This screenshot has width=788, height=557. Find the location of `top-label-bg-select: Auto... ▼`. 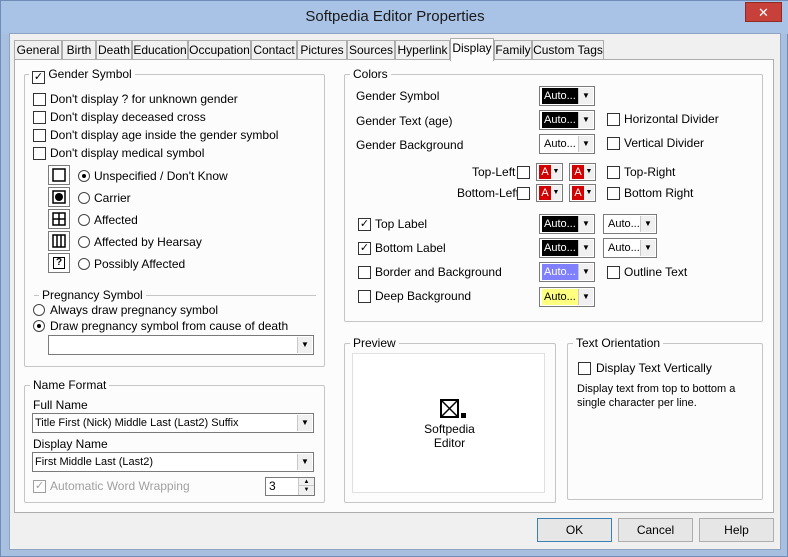

top-label-bg-select: Auto... ▼ is located at coordinates (630, 224).